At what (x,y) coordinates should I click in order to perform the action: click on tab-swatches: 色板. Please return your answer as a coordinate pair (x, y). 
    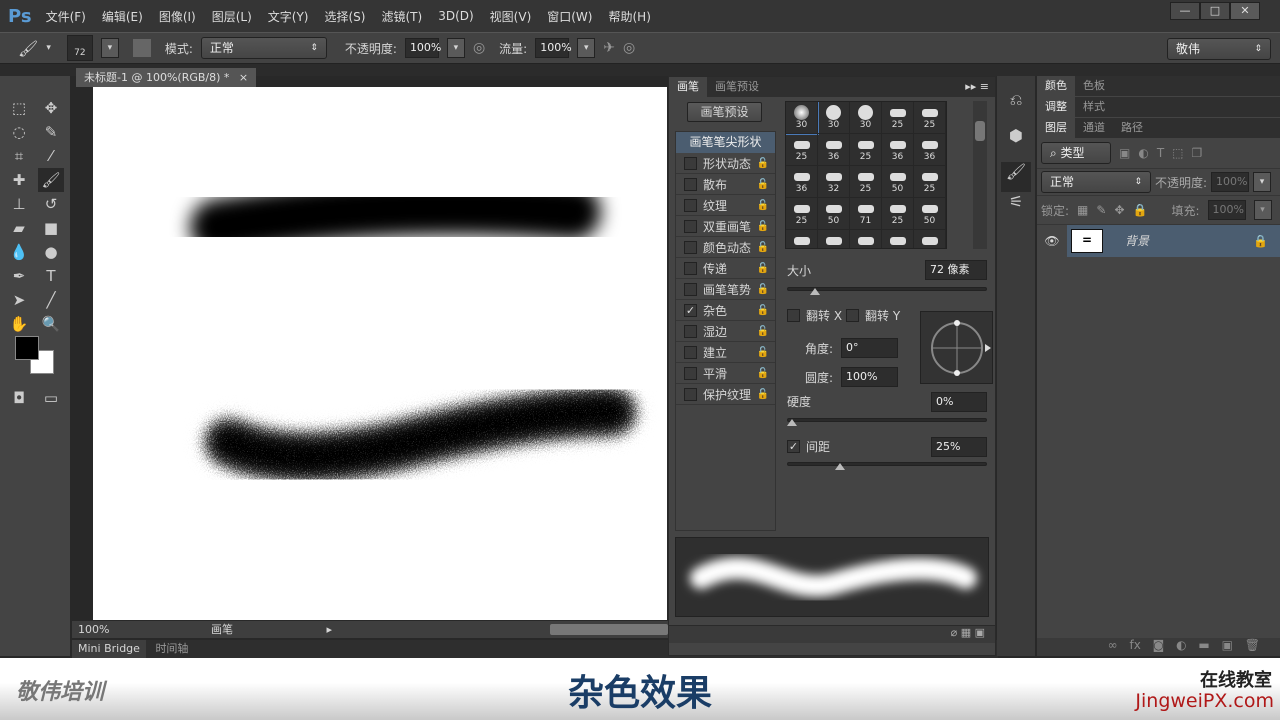
    Looking at the image, I should click on (1094, 86).